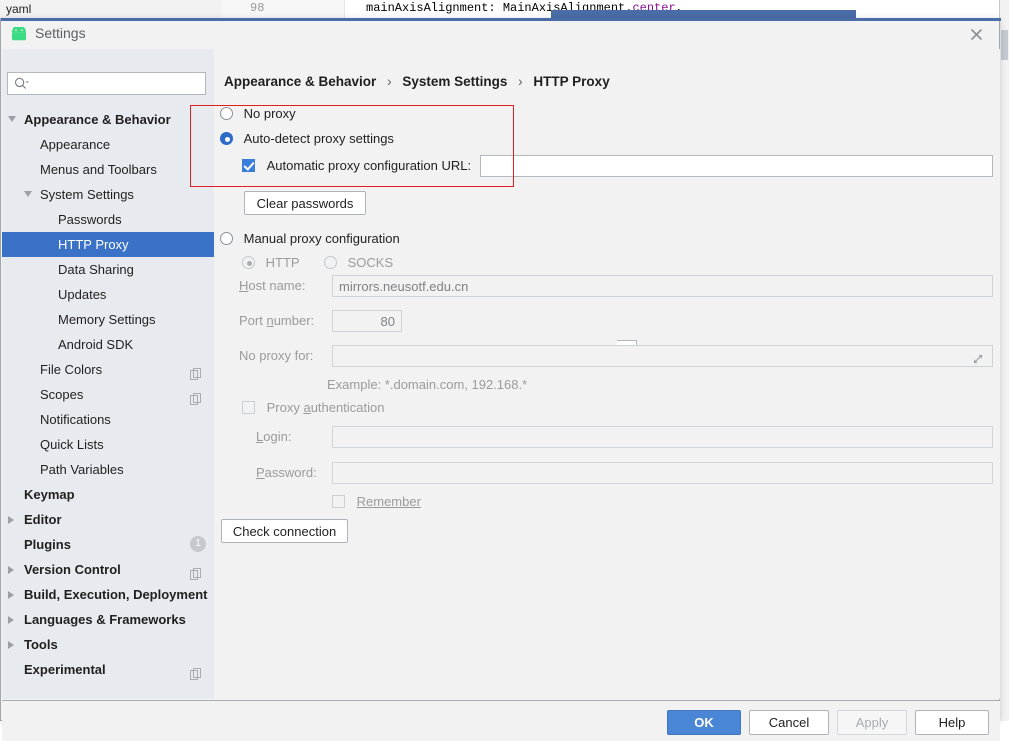 Image resolution: width=1009 pixels, height=741 pixels. Describe the element at coordinates (108, 119) in the screenshot. I see `sidebar-item-appearance-behavior: Appearance & Behavior` at that location.